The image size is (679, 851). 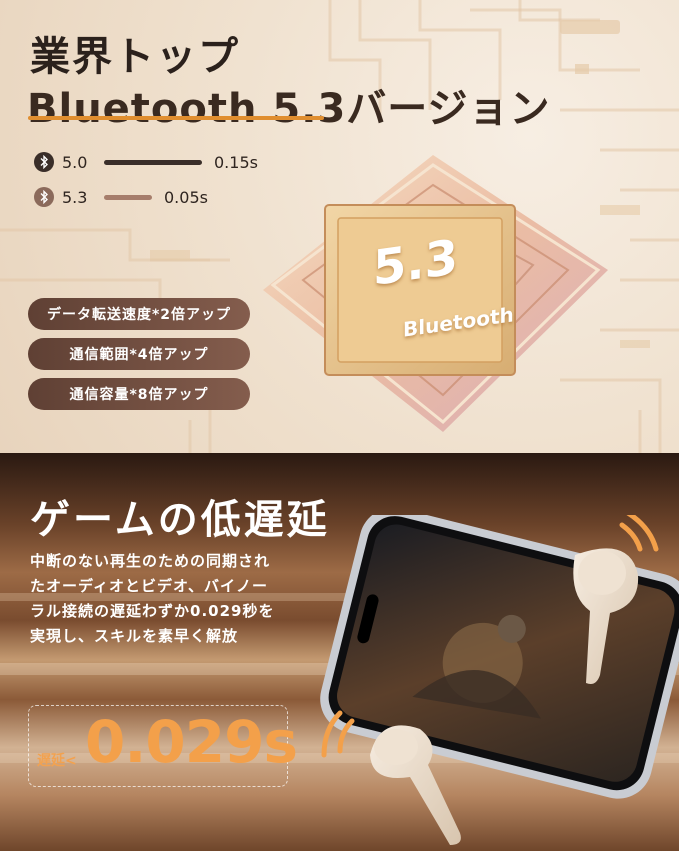 I want to click on title-underline, so click(x=176, y=118).